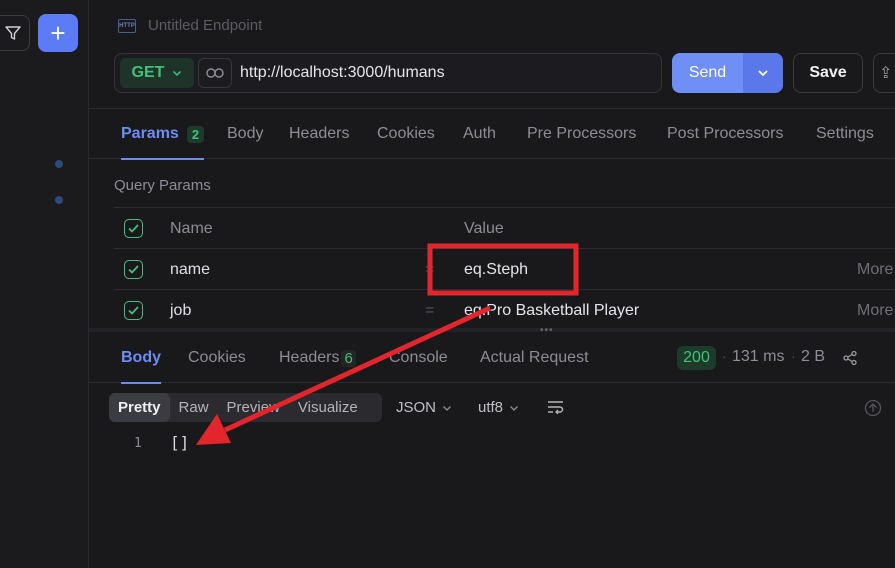 The image size is (895, 568). I want to click on url-input: http://localhost:3000/humans, so click(342, 73).